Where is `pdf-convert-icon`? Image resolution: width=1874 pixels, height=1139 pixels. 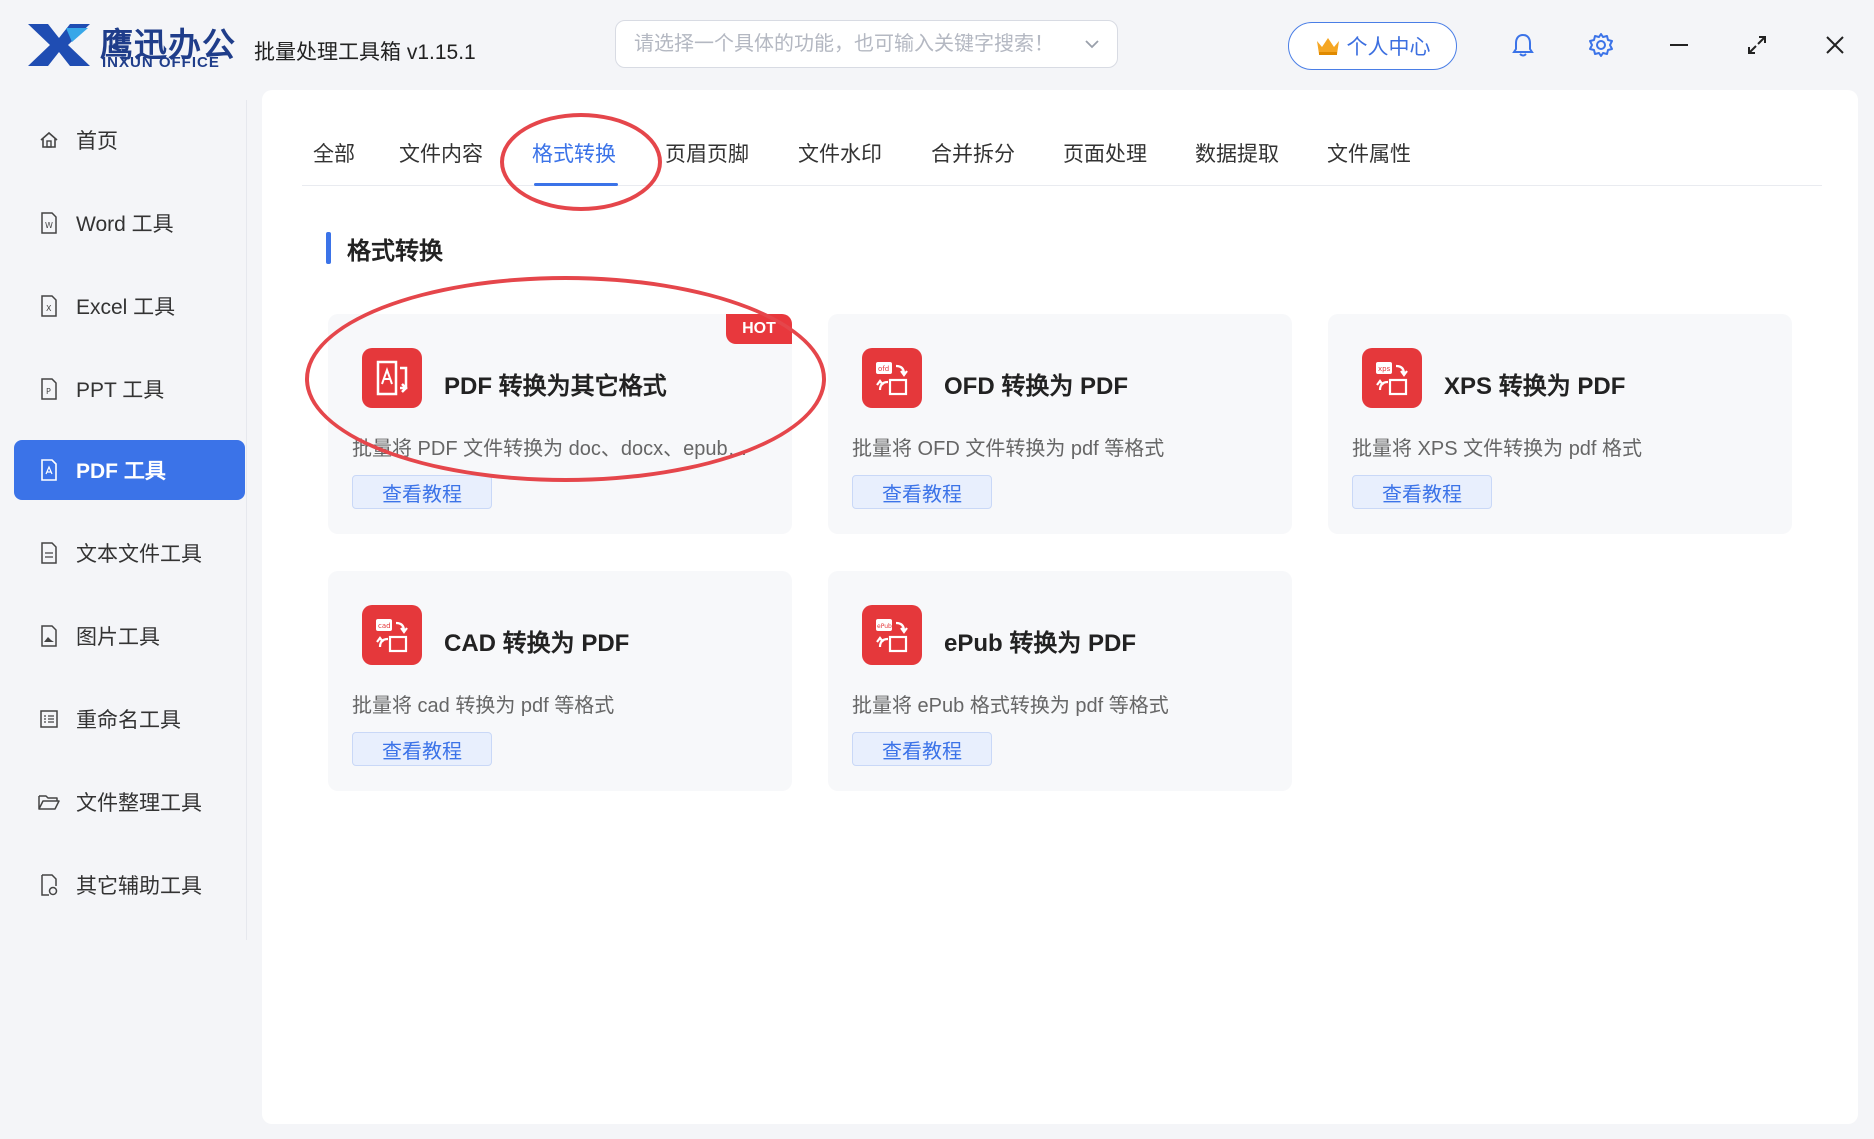 pdf-convert-icon is located at coordinates (392, 378).